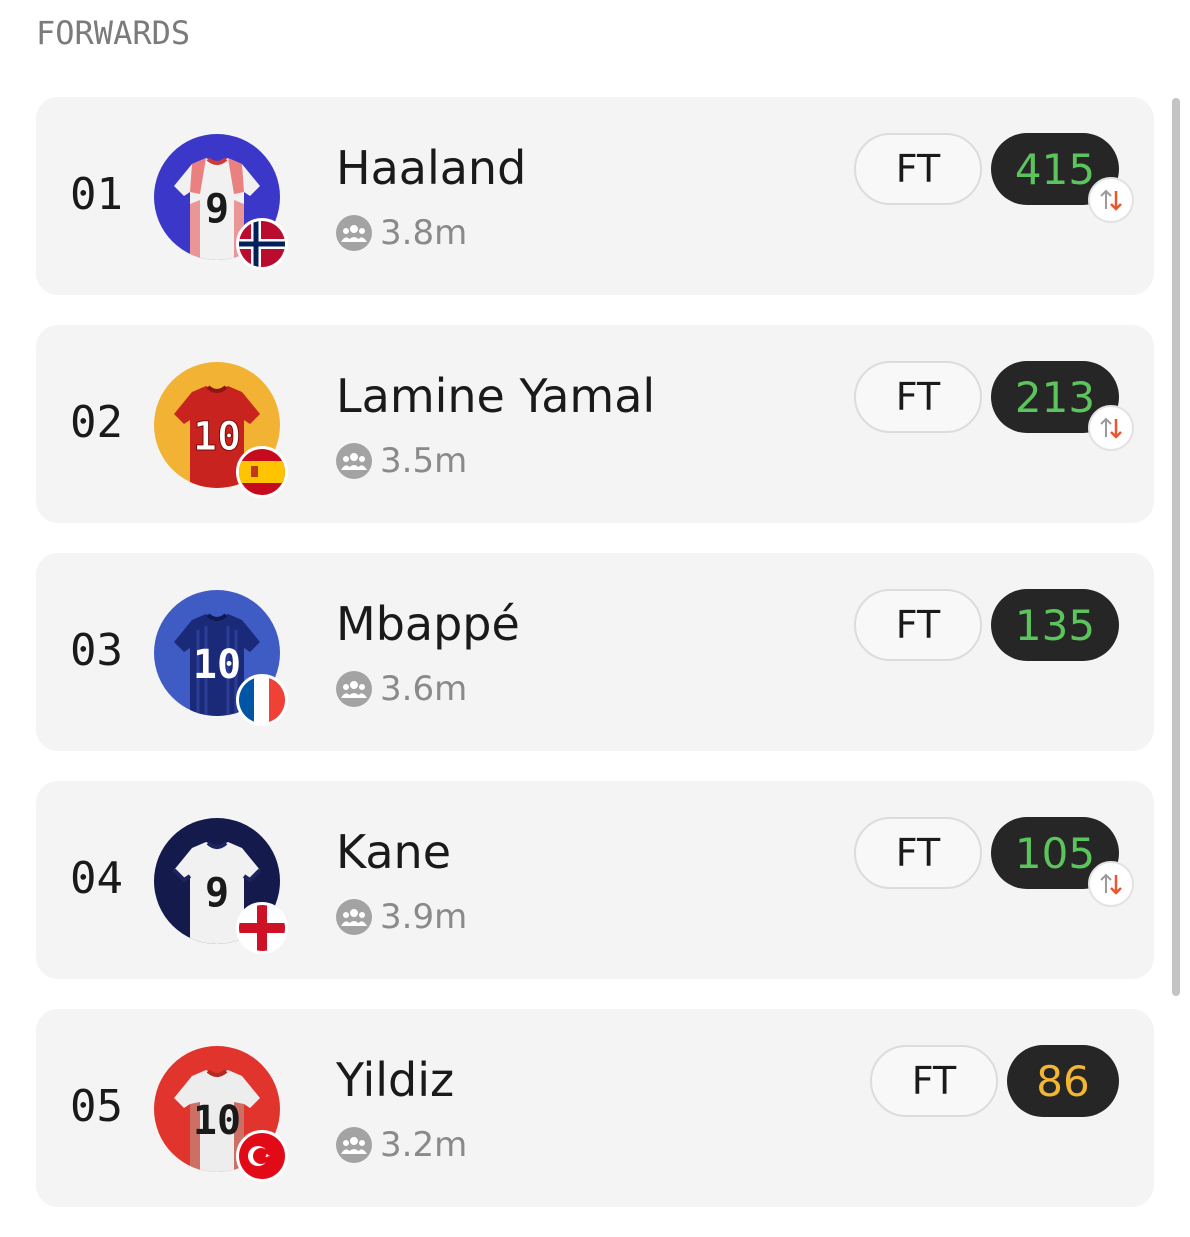 This screenshot has width=1190, height=1237. I want to click on followers: 3.9m, so click(401, 917).